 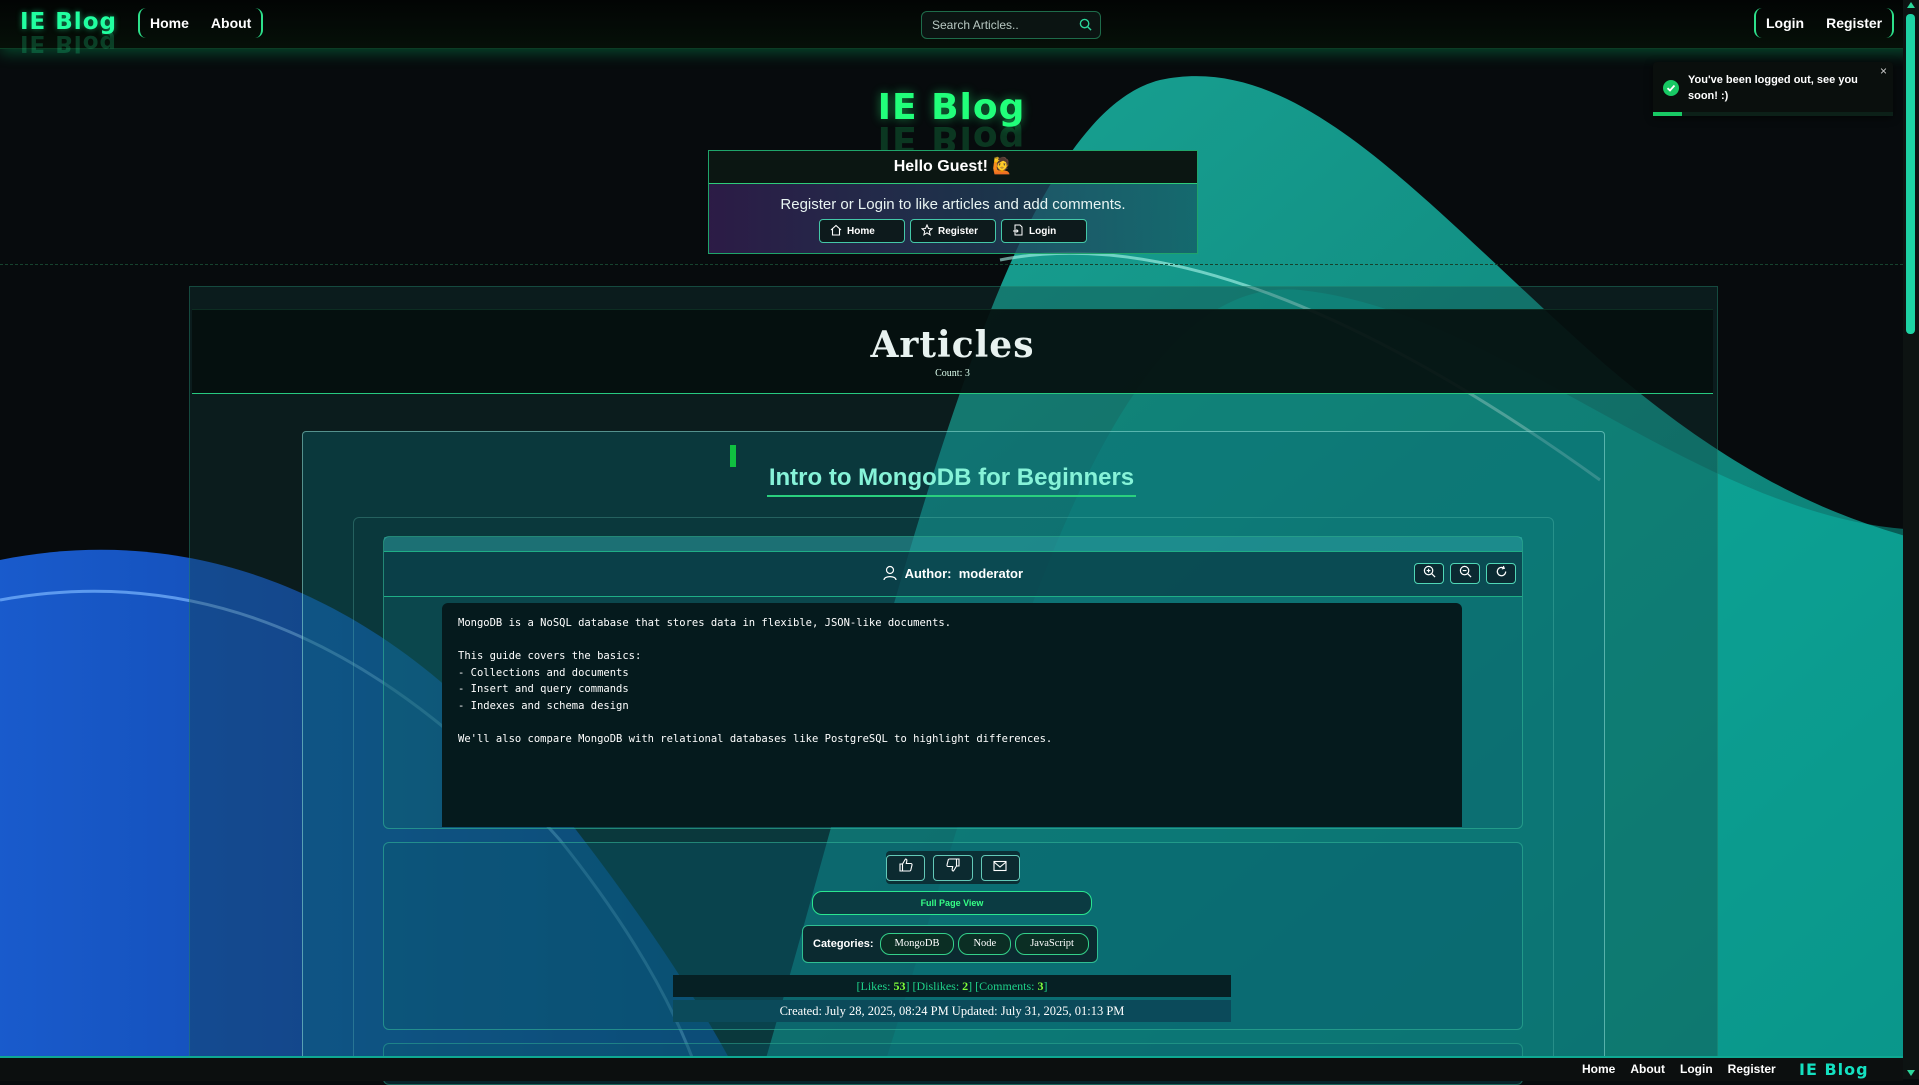 I want to click on page-title: IE Blog, so click(x=951, y=107).